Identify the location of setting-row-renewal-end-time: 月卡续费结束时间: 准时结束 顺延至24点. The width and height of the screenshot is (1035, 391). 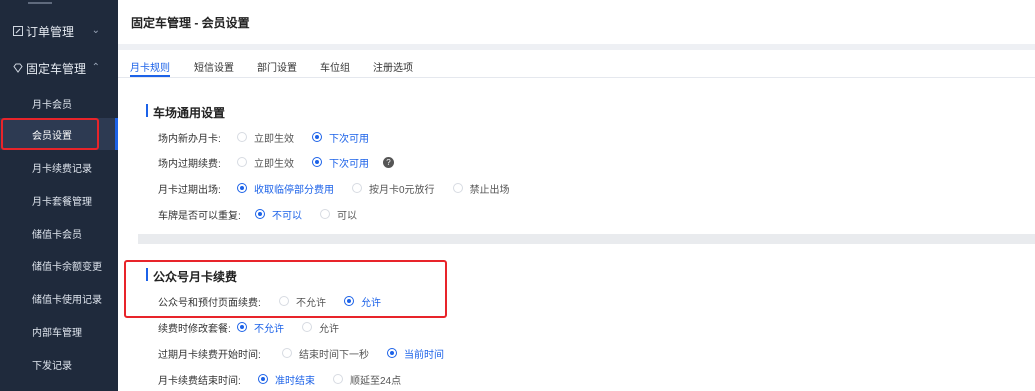
(288, 379).